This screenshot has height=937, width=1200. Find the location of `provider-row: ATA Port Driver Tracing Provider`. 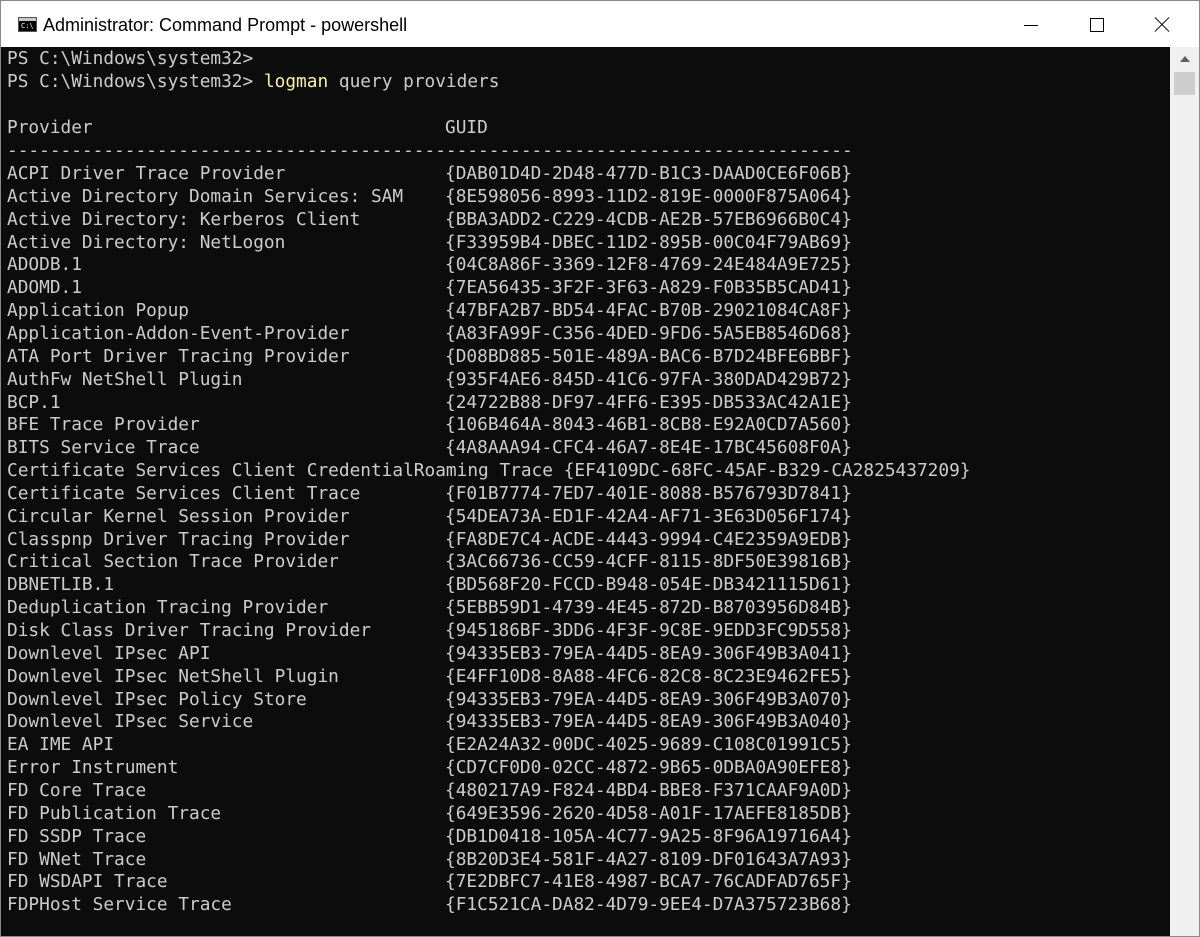

provider-row: ATA Port Driver Tracing Provider is located at coordinates (178, 356).